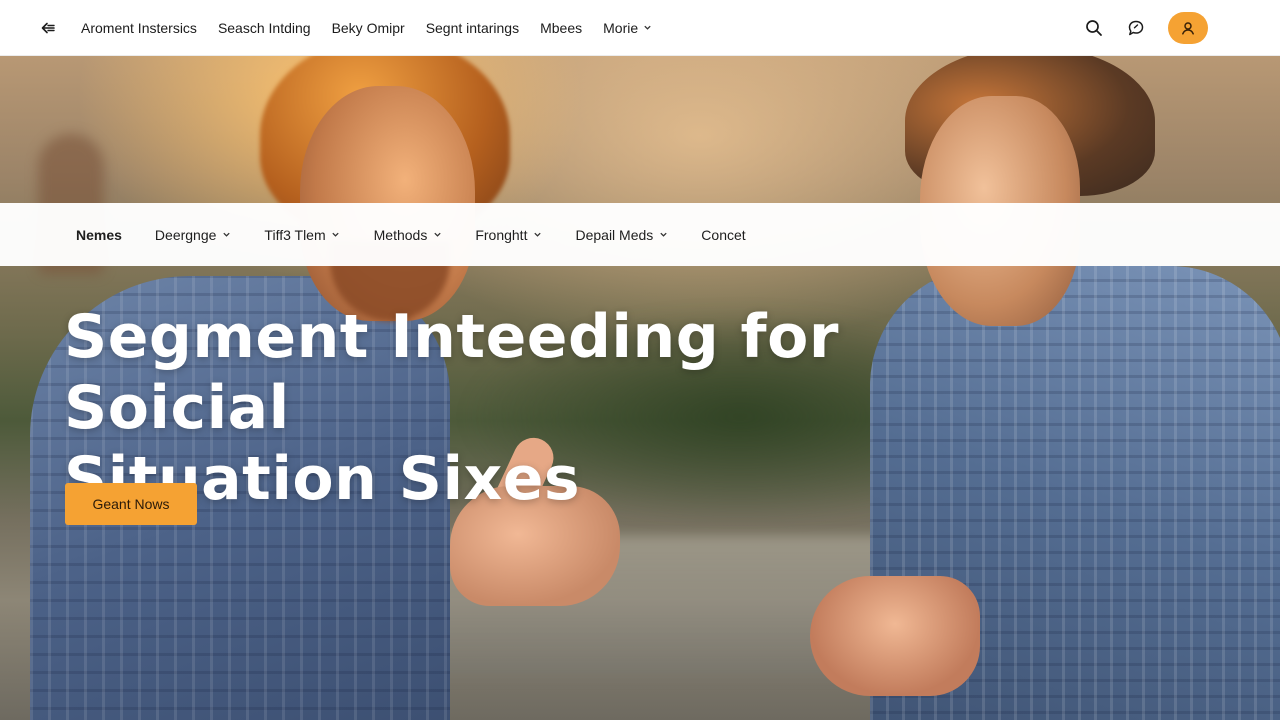 The height and width of the screenshot is (720, 1280). Describe the element at coordinates (185, 234) in the screenshot. I see `subnav-item-label: Deergnge` at that location.